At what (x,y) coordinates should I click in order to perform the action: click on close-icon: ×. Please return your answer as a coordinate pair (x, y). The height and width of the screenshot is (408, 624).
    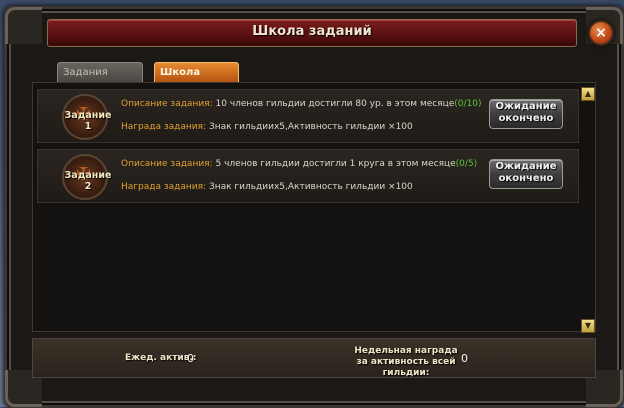
    Looking at the image, I should click on (601, 33).